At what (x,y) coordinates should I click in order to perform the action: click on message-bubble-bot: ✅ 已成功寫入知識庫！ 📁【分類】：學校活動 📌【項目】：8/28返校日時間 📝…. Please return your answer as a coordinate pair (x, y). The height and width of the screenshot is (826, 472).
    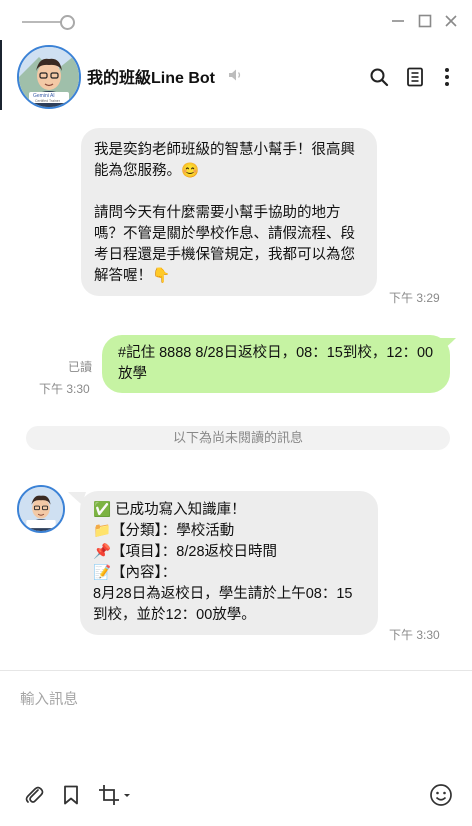
    Looking at the image, I should click on (229, 563).